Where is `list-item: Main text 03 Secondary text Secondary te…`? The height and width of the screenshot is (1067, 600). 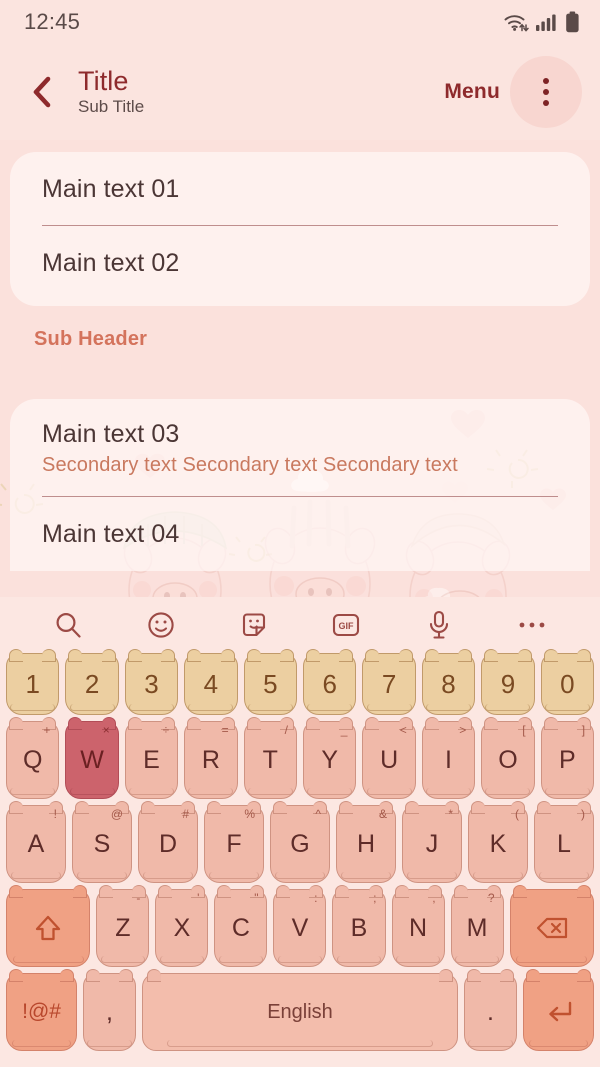
list-item: Main text 03 Secondary text Secondary te… is located at coordinates (300, 448).